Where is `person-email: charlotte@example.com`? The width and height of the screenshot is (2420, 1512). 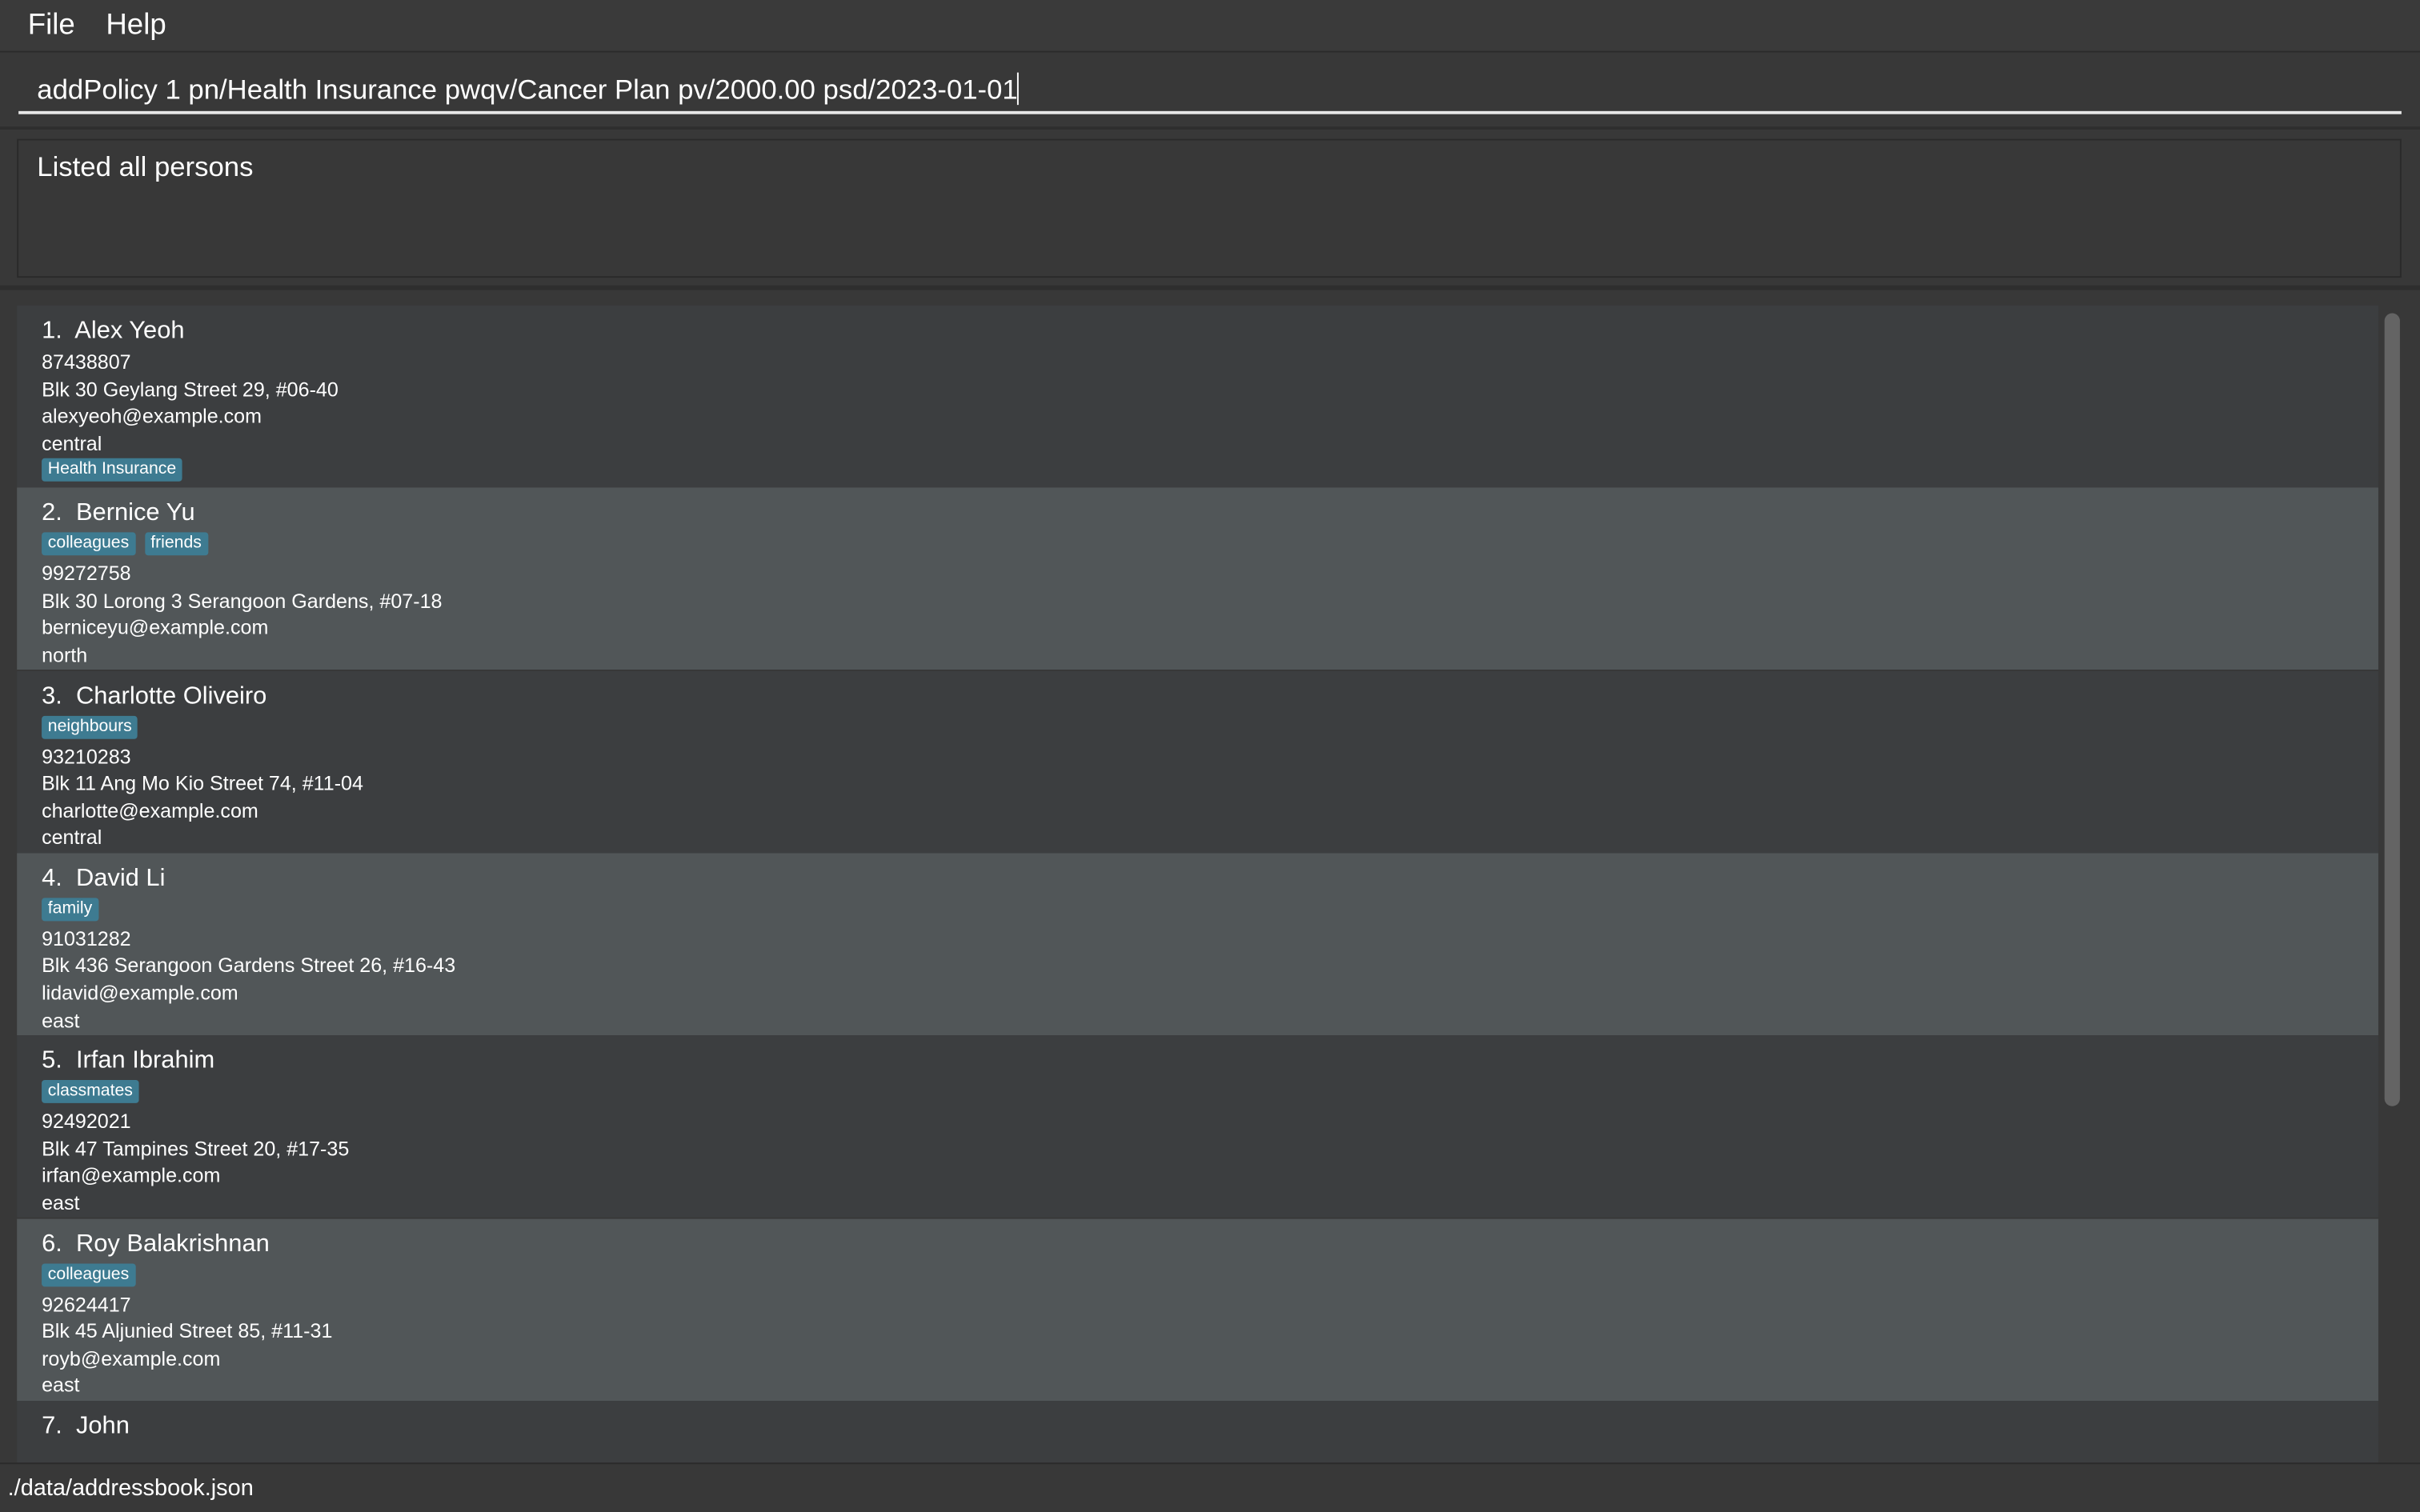
person-email: charlotte@example.com is located at coordinates (150, 810).